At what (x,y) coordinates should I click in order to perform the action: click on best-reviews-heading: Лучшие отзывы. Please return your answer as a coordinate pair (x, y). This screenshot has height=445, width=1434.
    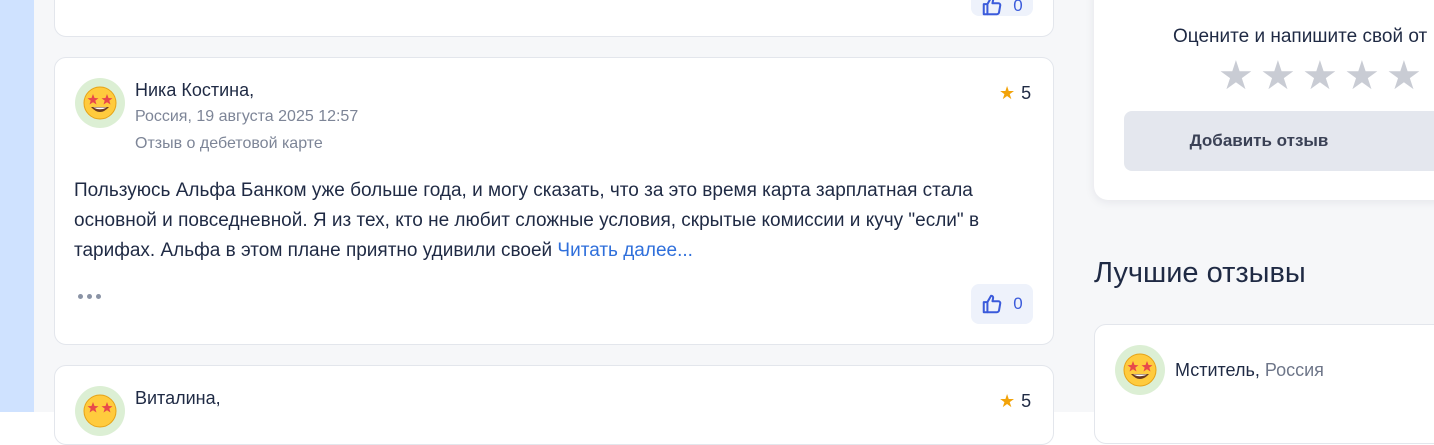
    Looking at the image, I should click on (1200, 273).